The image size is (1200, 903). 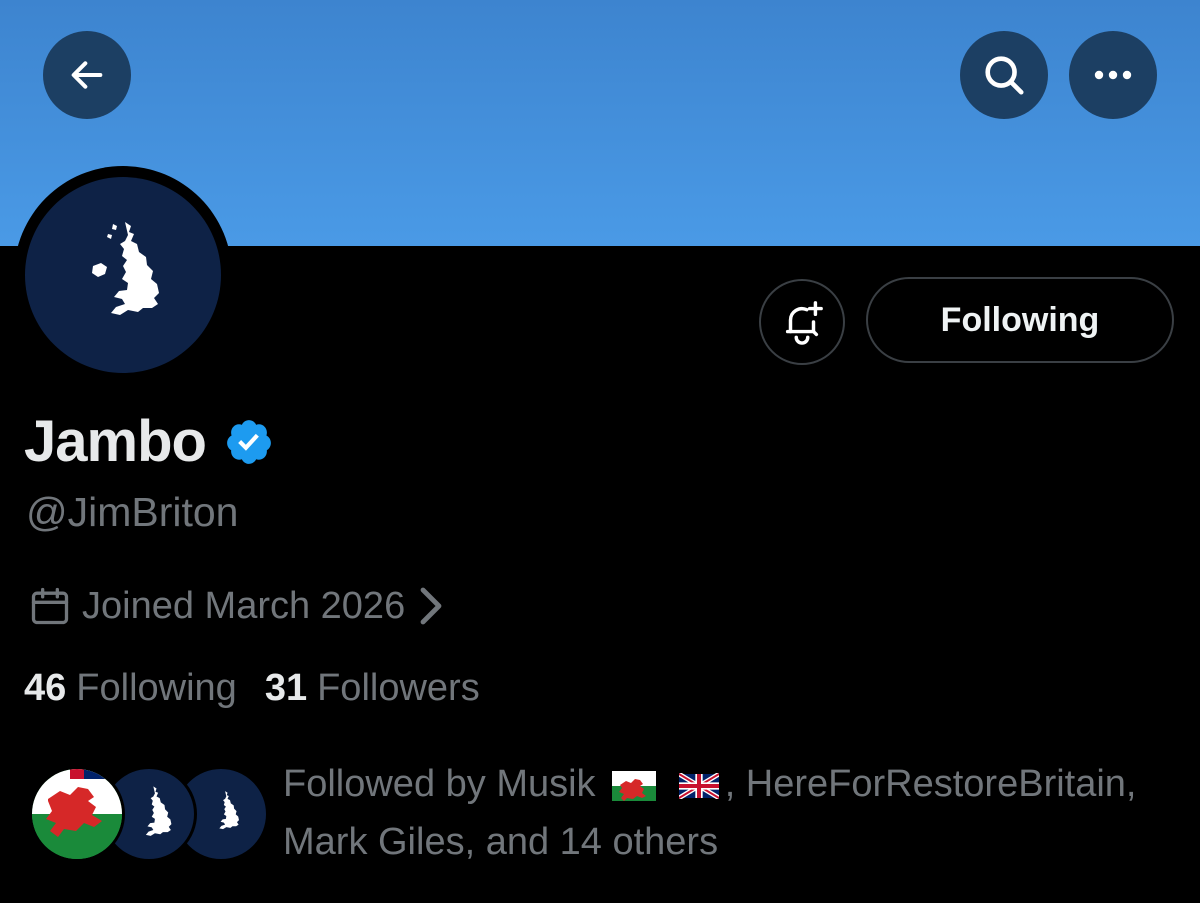 I want to click on joined-date: Joined March 2026, so click(x=244, y=605).